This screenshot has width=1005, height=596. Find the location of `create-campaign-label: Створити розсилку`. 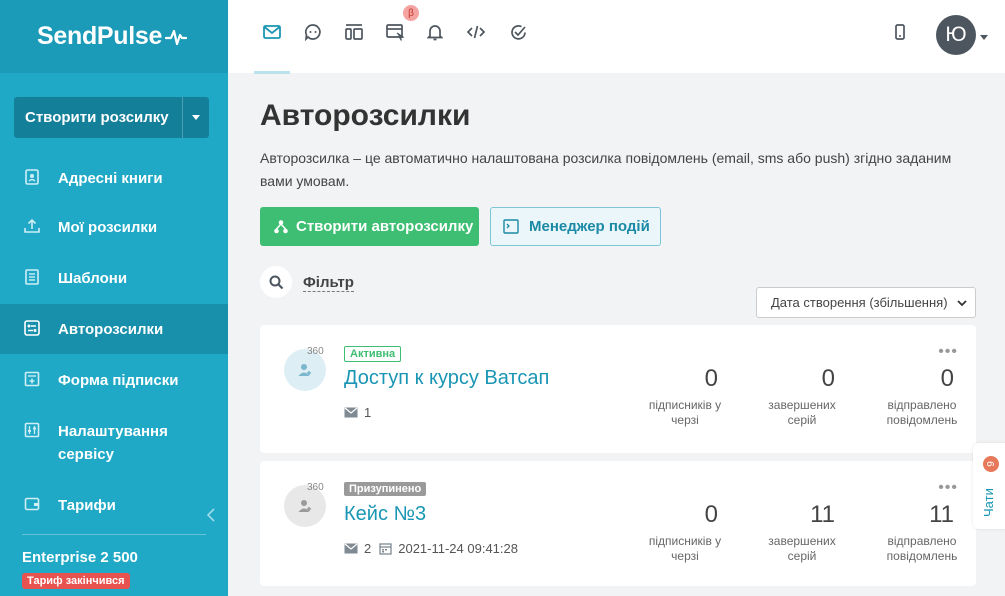

create-campaign-label: Створити розсилку is located at coordinates (97, 117).